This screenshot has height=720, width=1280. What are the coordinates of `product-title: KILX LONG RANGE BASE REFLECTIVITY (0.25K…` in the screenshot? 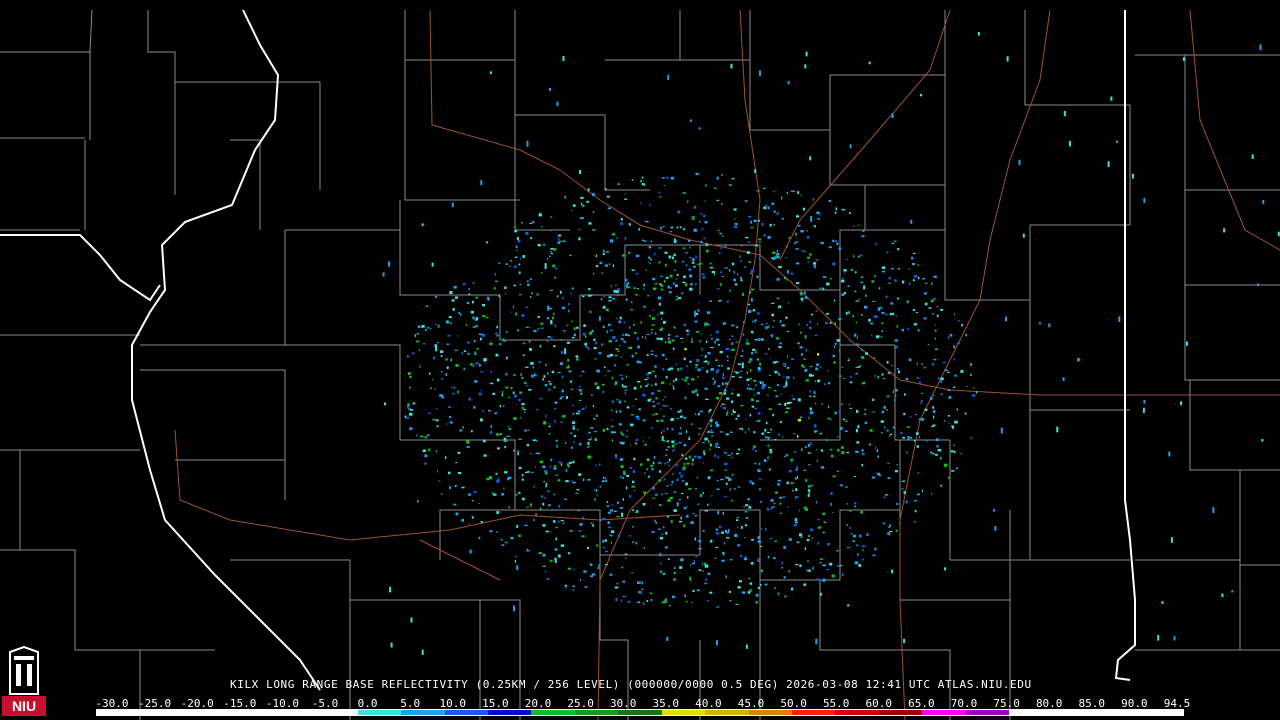 It's located at (631, 684).